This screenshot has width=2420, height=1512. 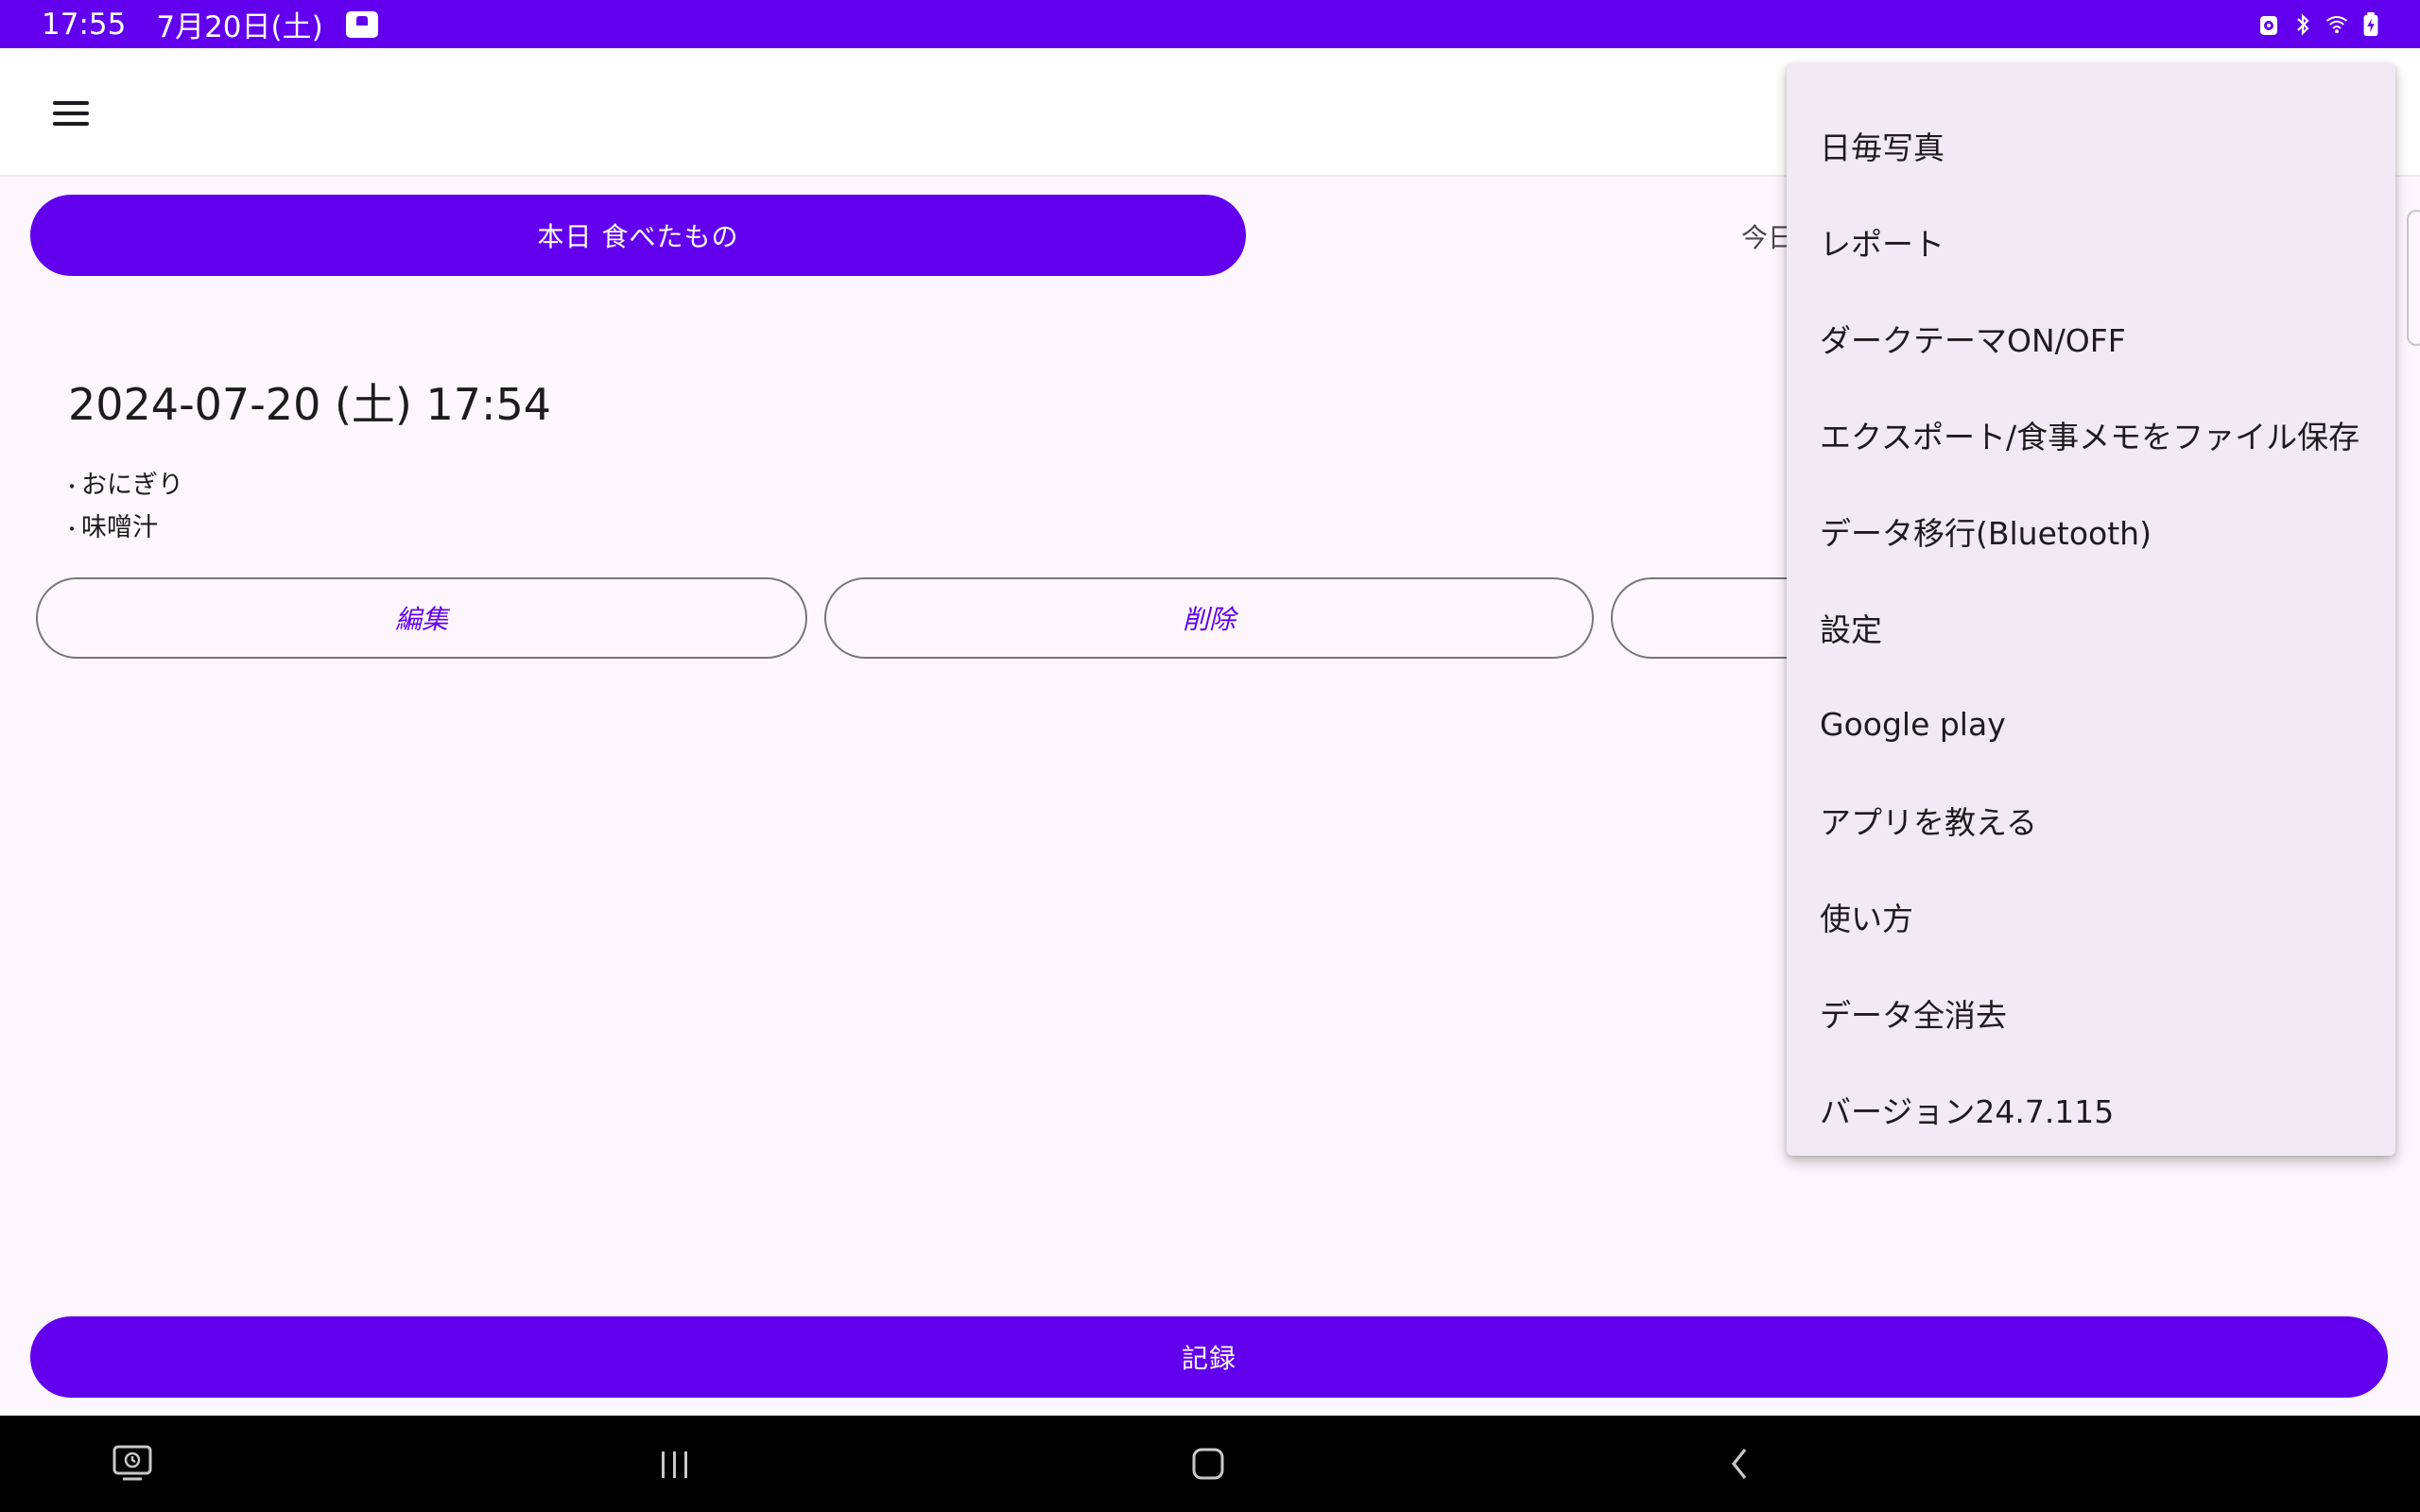 What do you see at coordinates (123, 528) in the screenshot?
I see `list-item: 味噌汁` at bounding box center [123, 528].